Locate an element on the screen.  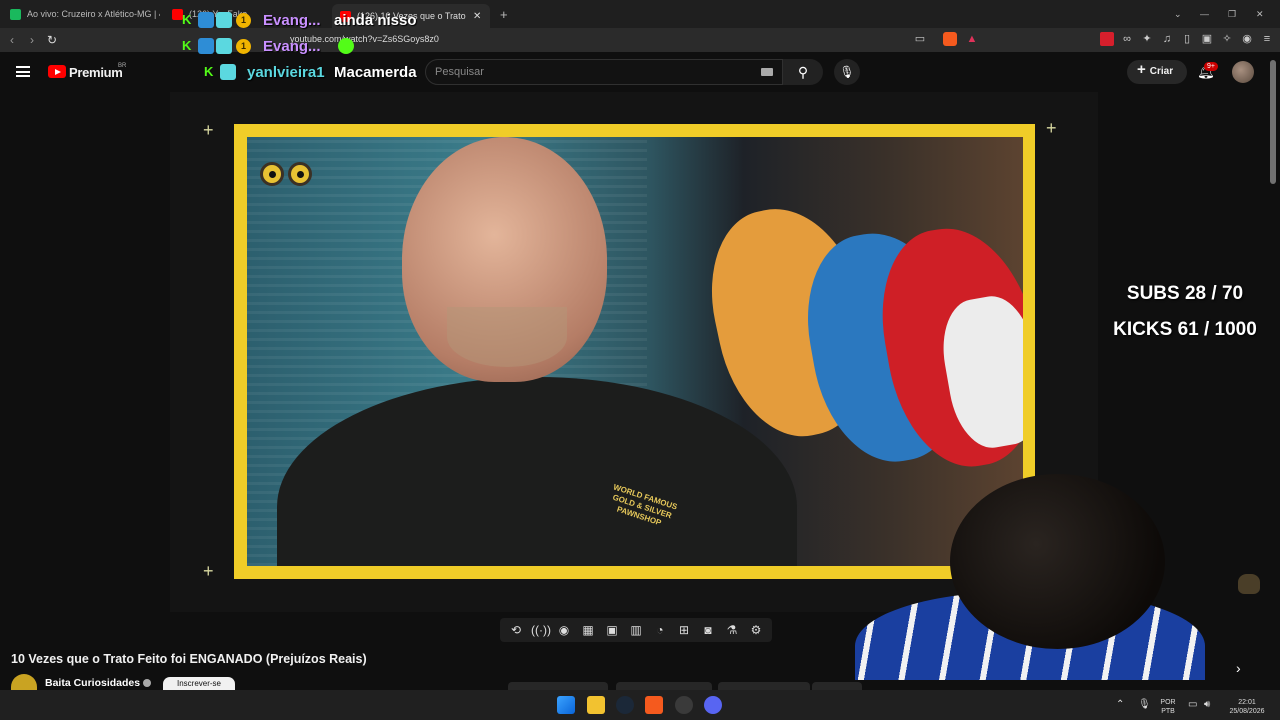
tab-cruzeiro: Ao vivo: Cruzeiro x Atlético-MG | 4º q is located at coordinates (85, 14).